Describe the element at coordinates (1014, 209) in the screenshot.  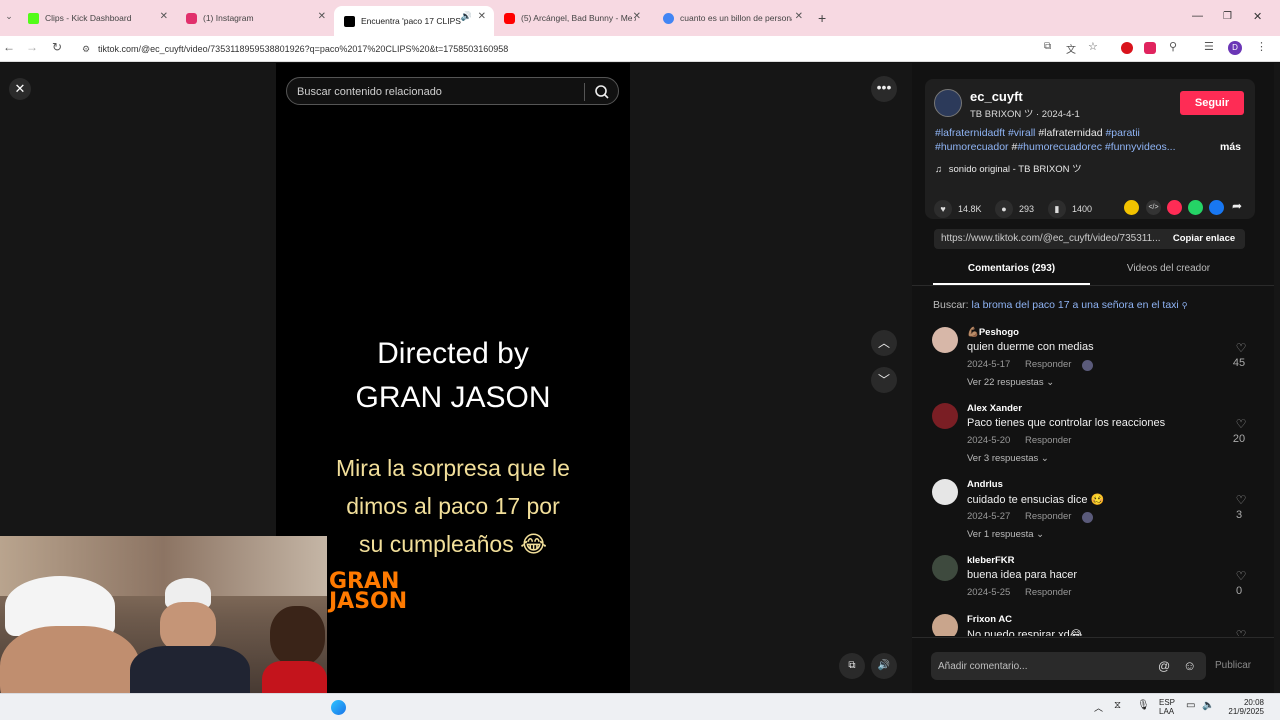
I see `comment-stat: ● 293` at that location.